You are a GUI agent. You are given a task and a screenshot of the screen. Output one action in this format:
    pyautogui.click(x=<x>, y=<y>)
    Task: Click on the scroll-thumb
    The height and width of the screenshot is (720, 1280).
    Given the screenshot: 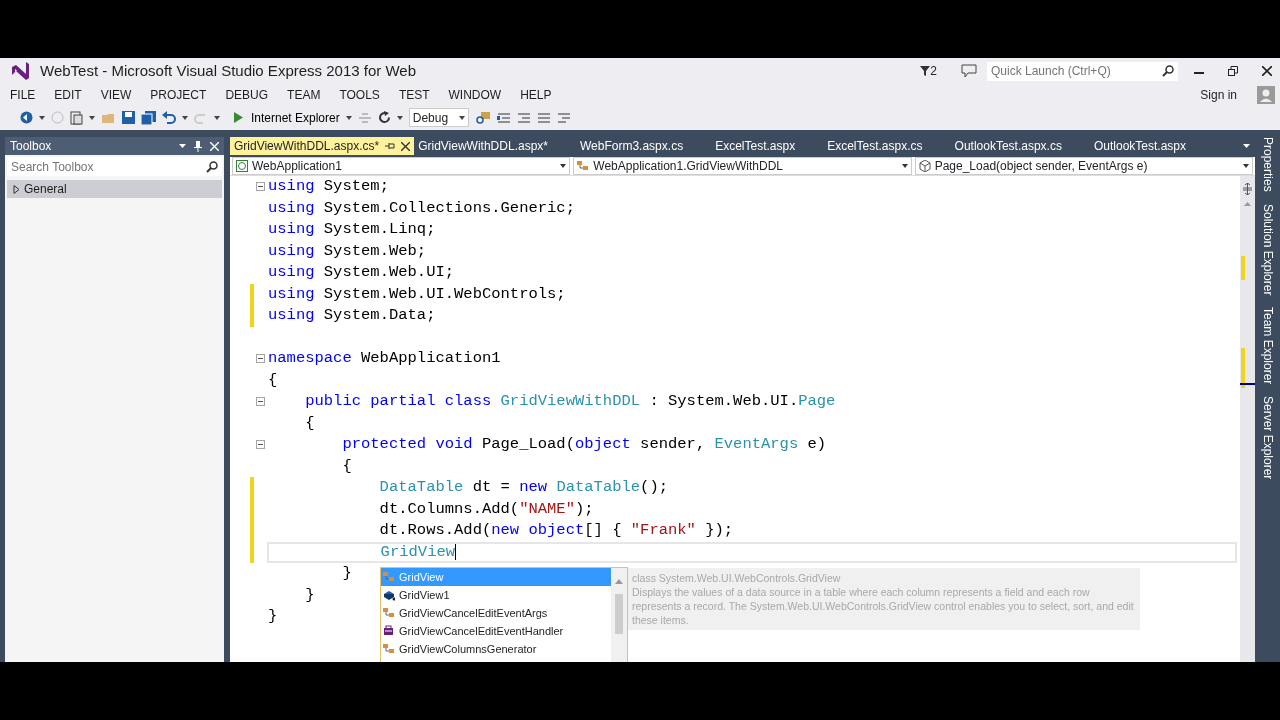 What is the action you would take?
    pyautogui.click(x=619, y=614)
    